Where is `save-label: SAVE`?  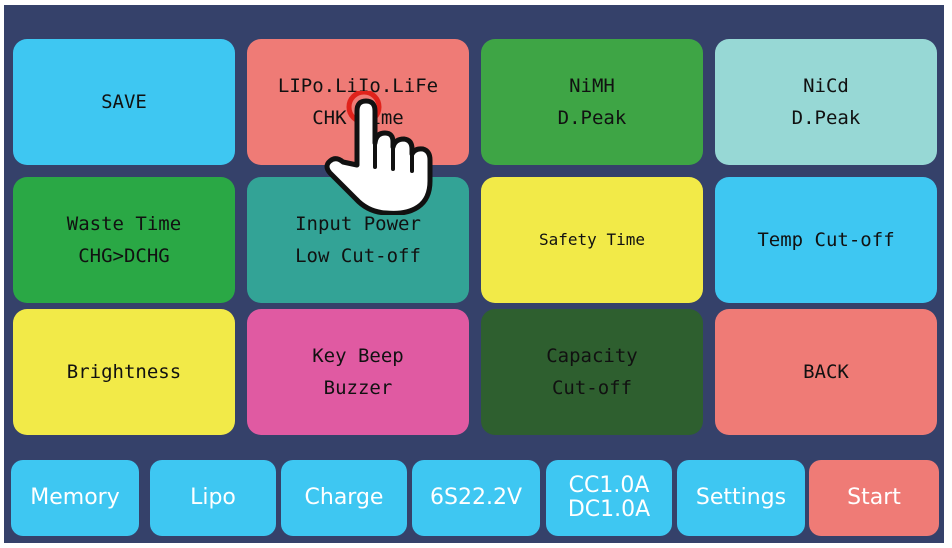 save-label: SAVE is located at coordinates (124, 102).